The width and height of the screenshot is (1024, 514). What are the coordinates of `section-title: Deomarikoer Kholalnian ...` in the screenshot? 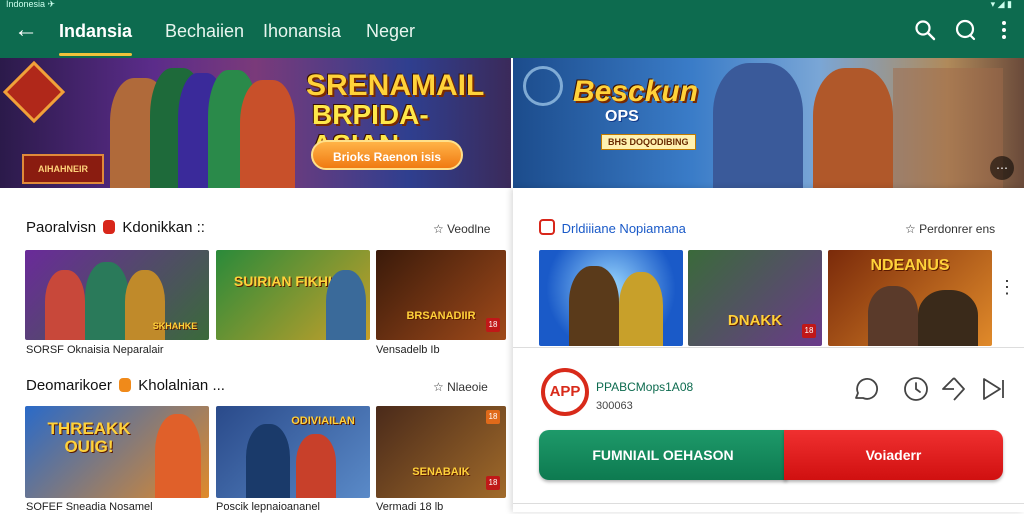 It's located at (125, 386).